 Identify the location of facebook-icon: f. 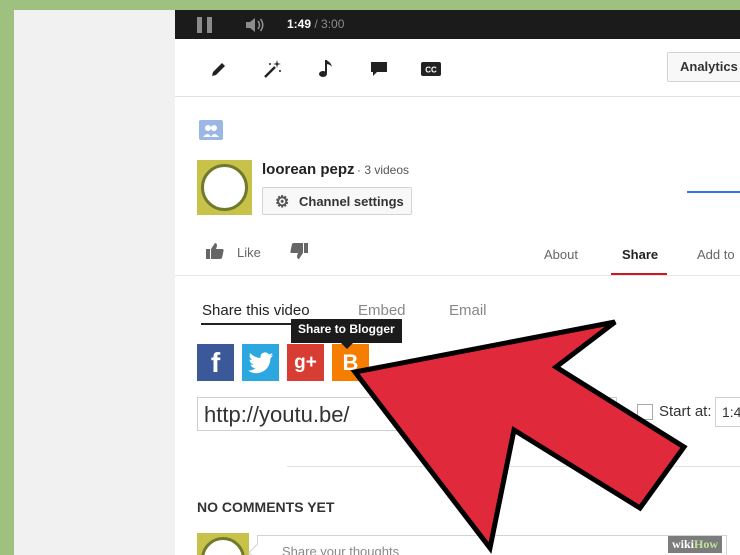
(215, 362).